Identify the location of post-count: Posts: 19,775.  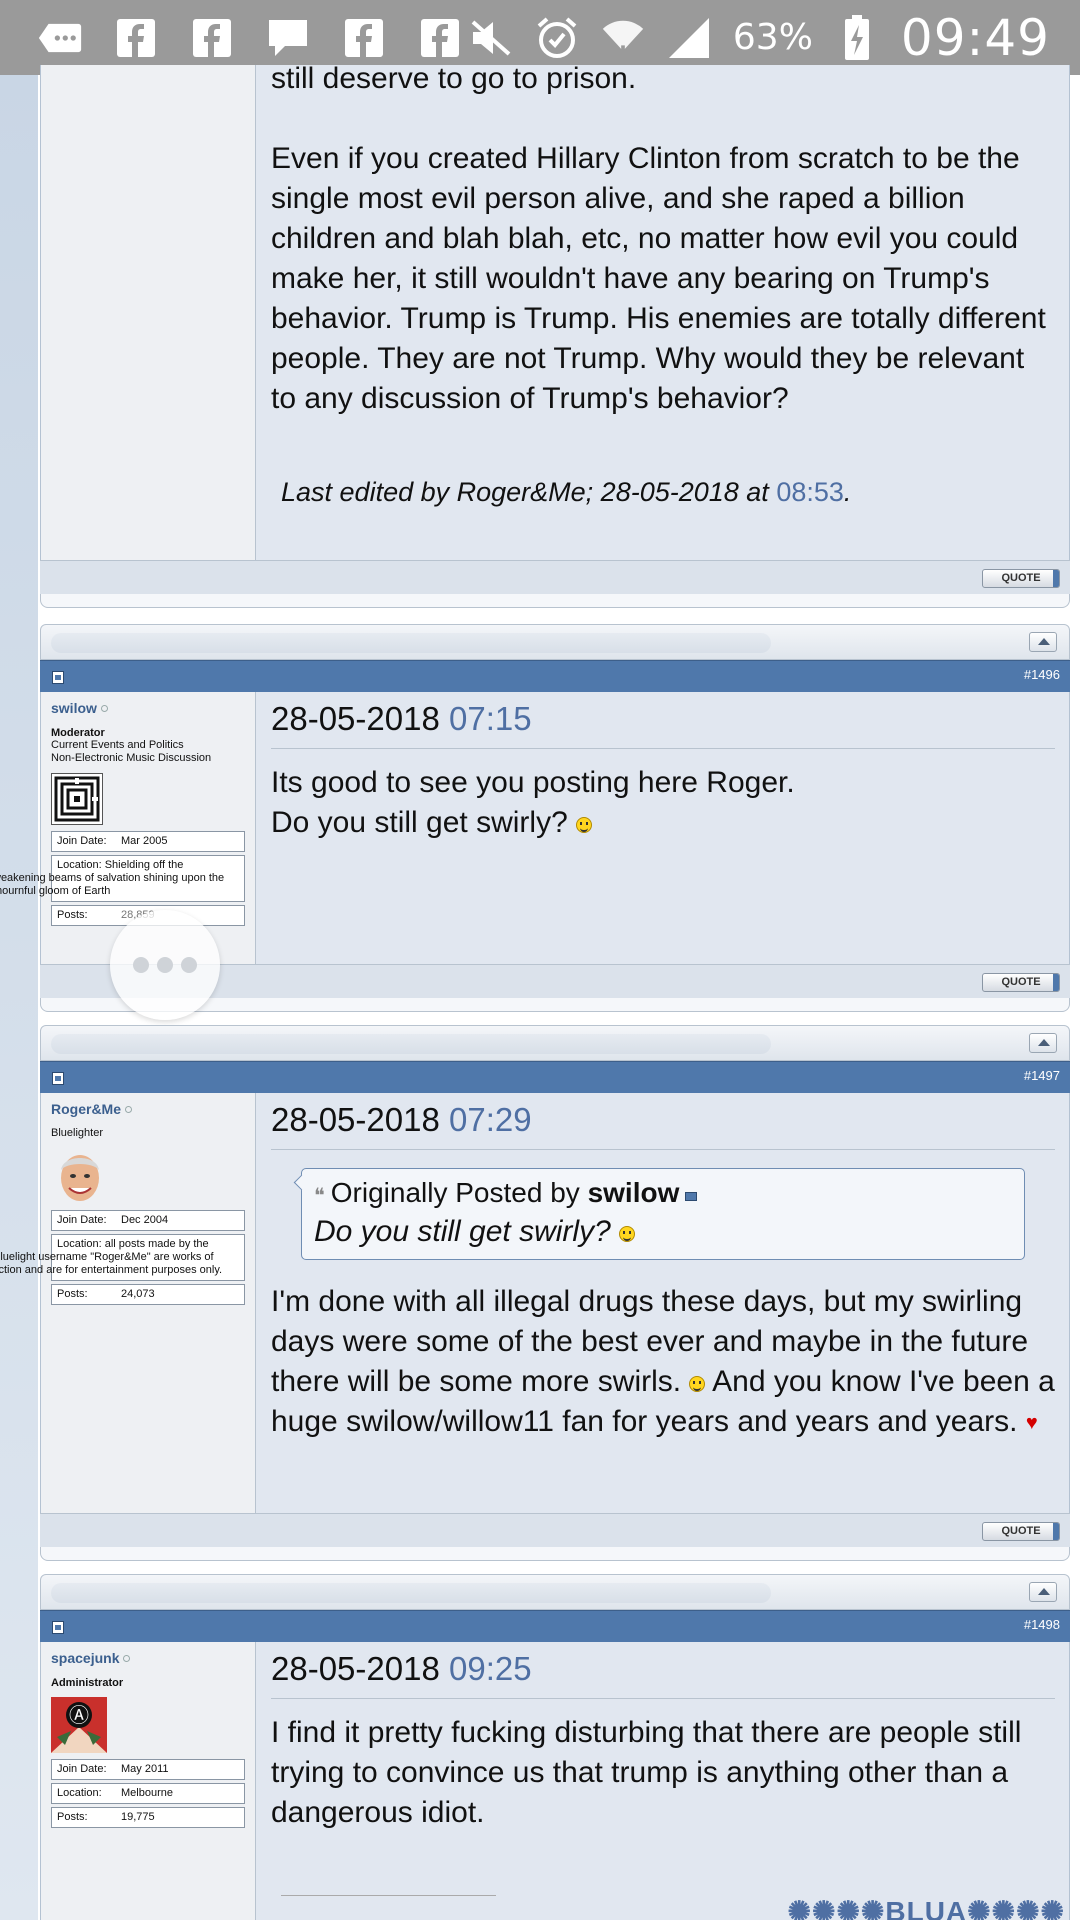
(148, 1817).